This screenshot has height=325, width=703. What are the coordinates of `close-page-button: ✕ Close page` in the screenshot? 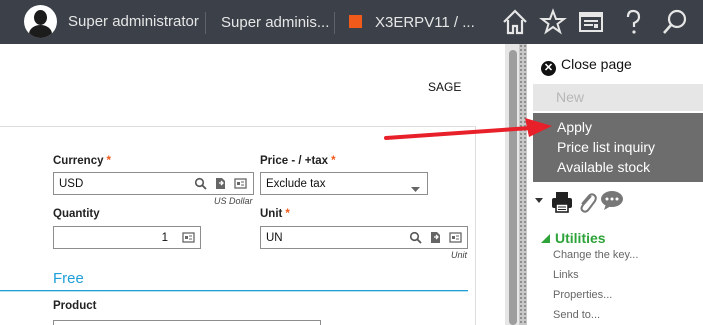 It's located at (586, 66).